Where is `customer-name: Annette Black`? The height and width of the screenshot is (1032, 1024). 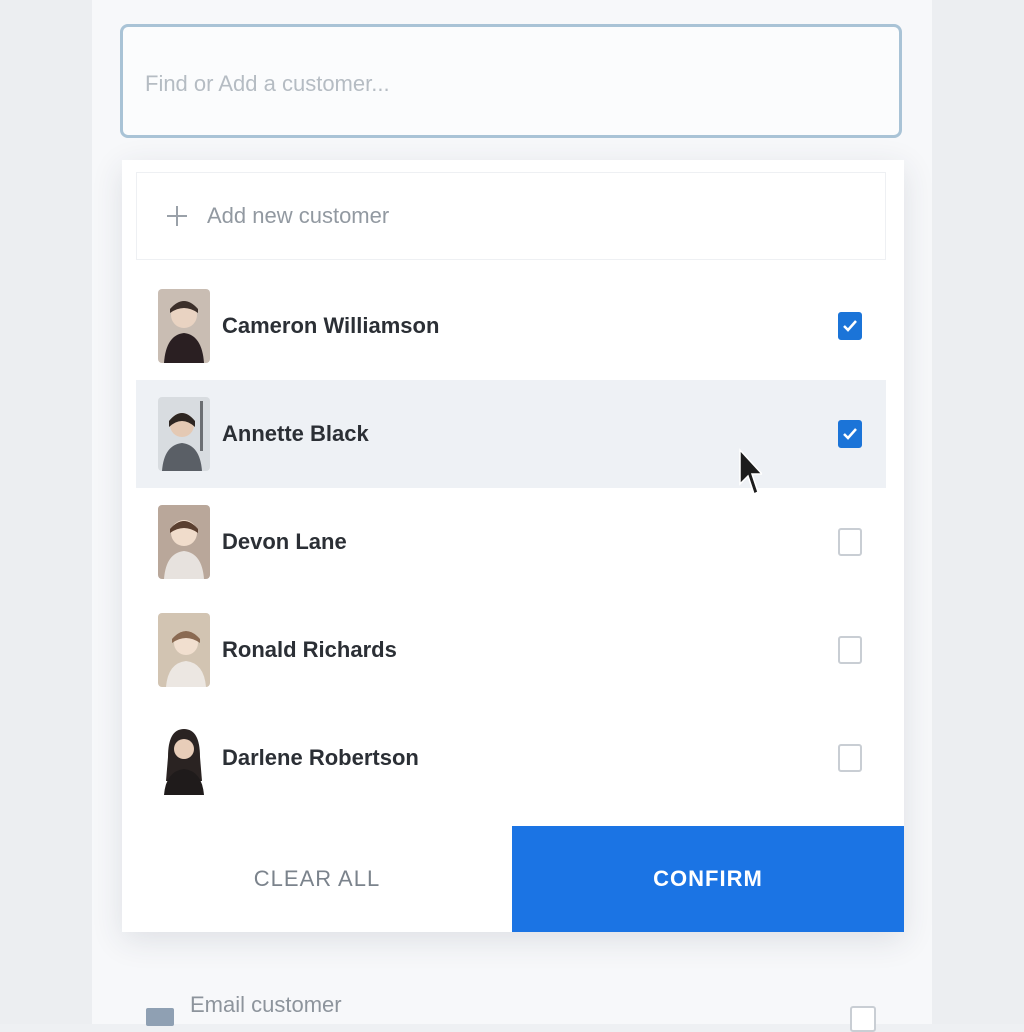
customer-name: Annette Black is located at coordinates (295, 433).